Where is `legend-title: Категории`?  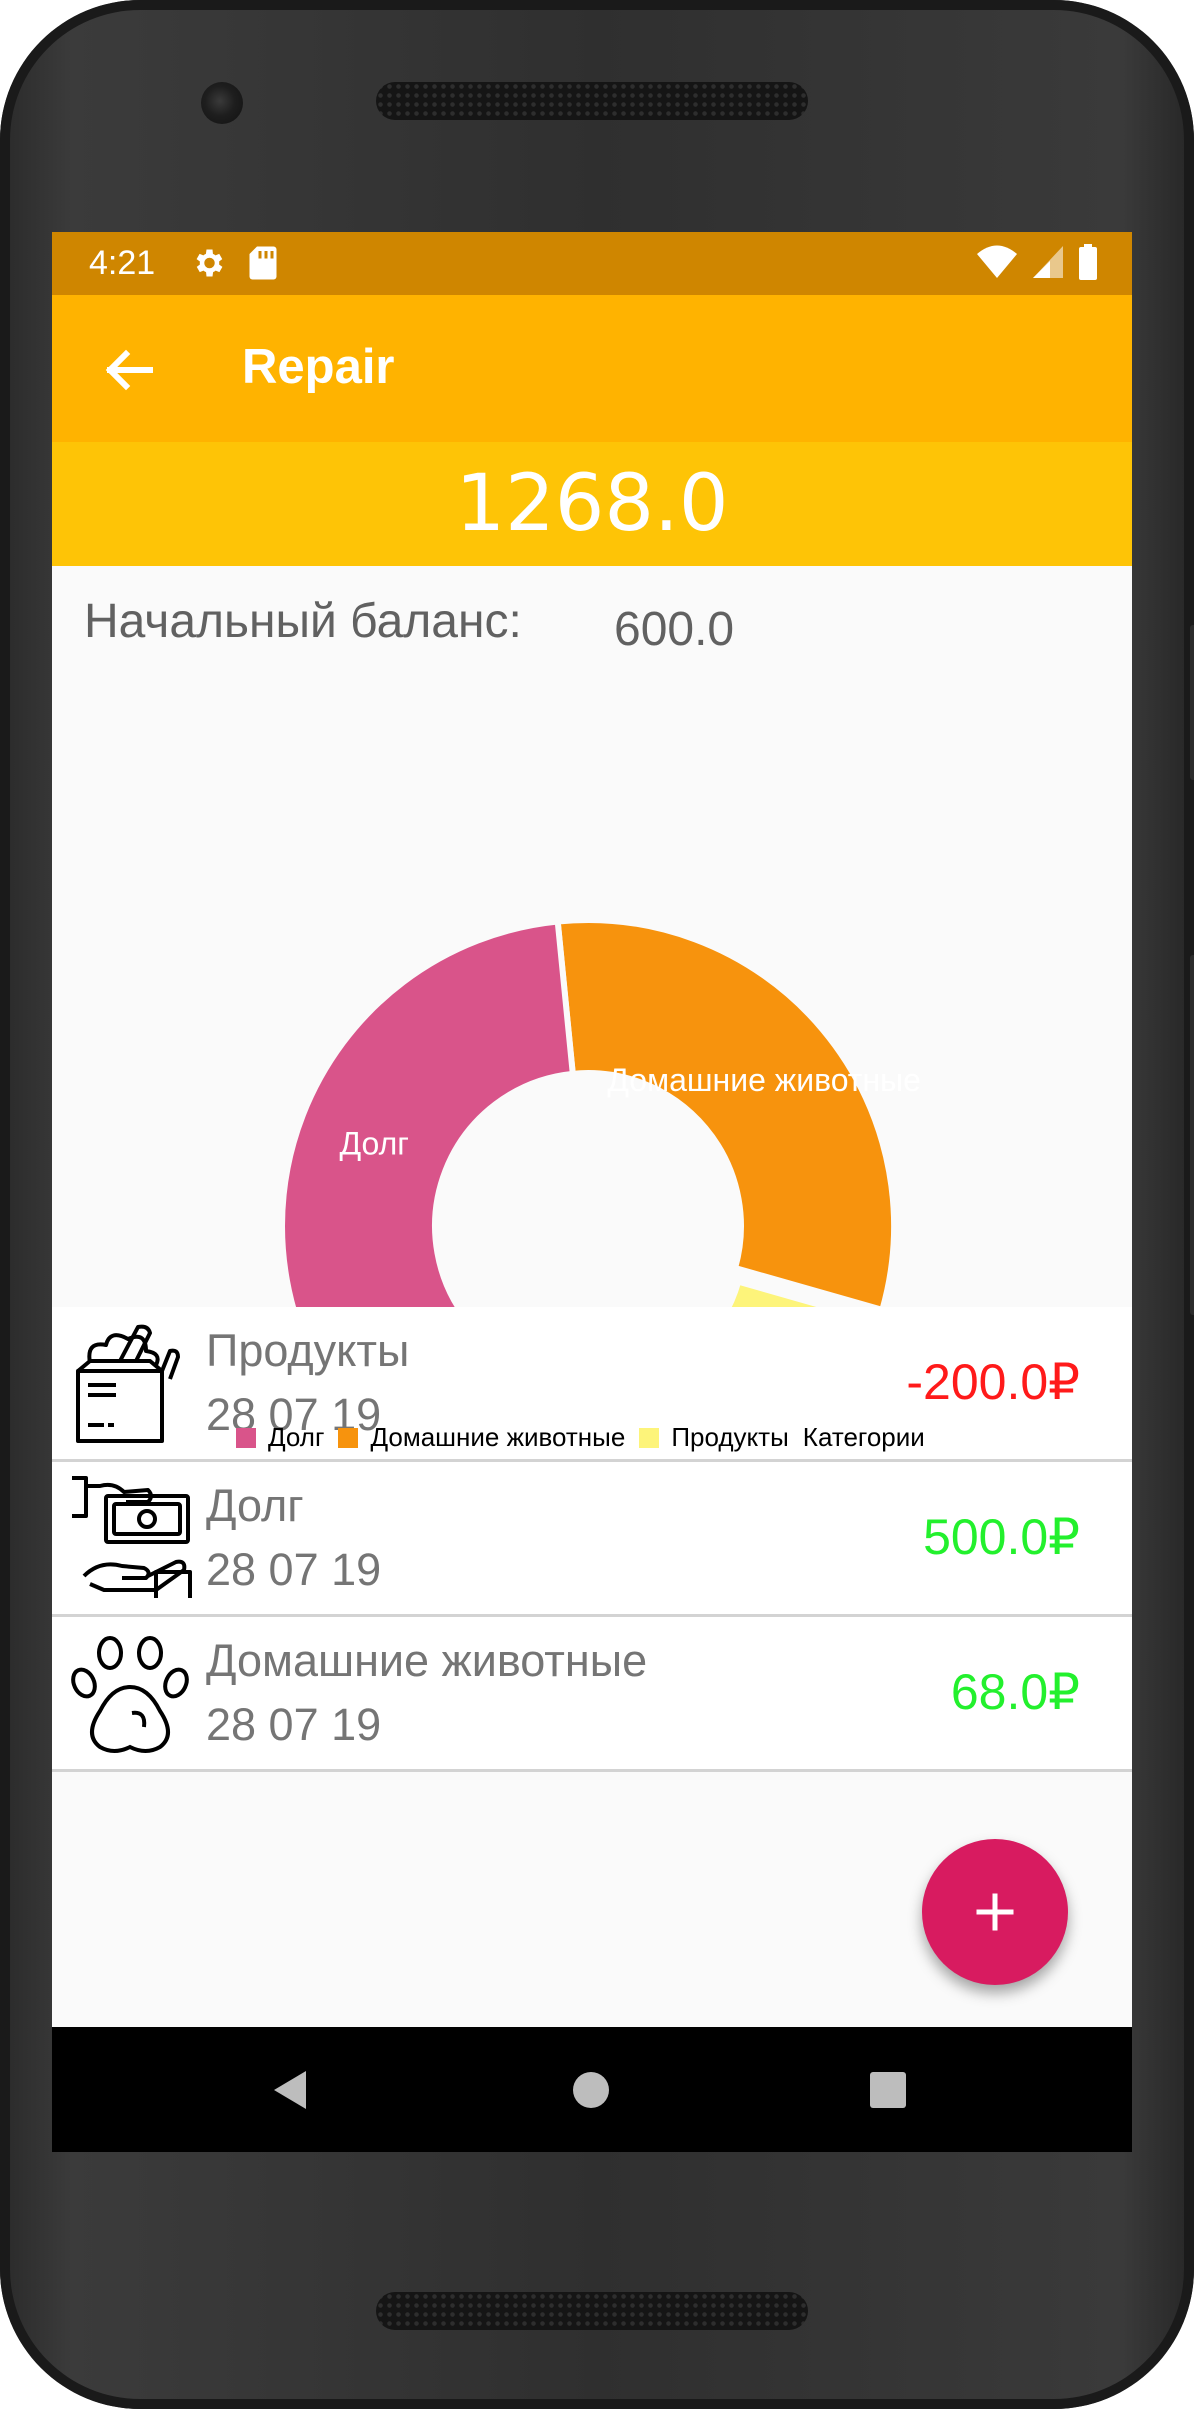 legend-title: Категории is located at coordinates (863, 1437).